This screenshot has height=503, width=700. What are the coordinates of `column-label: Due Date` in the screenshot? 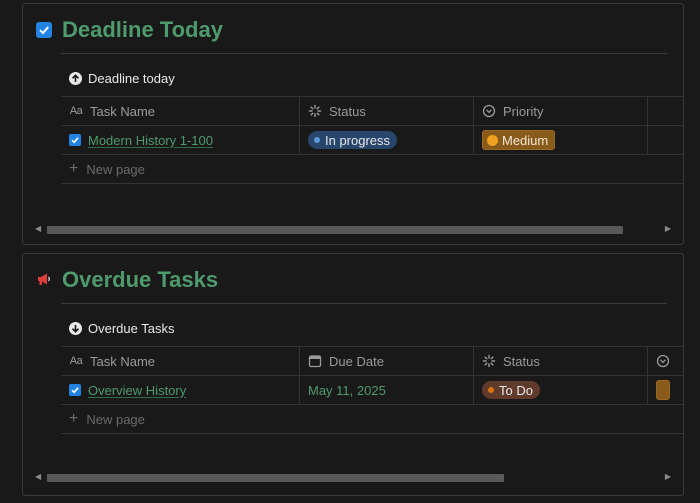 It's located at (356, 361).